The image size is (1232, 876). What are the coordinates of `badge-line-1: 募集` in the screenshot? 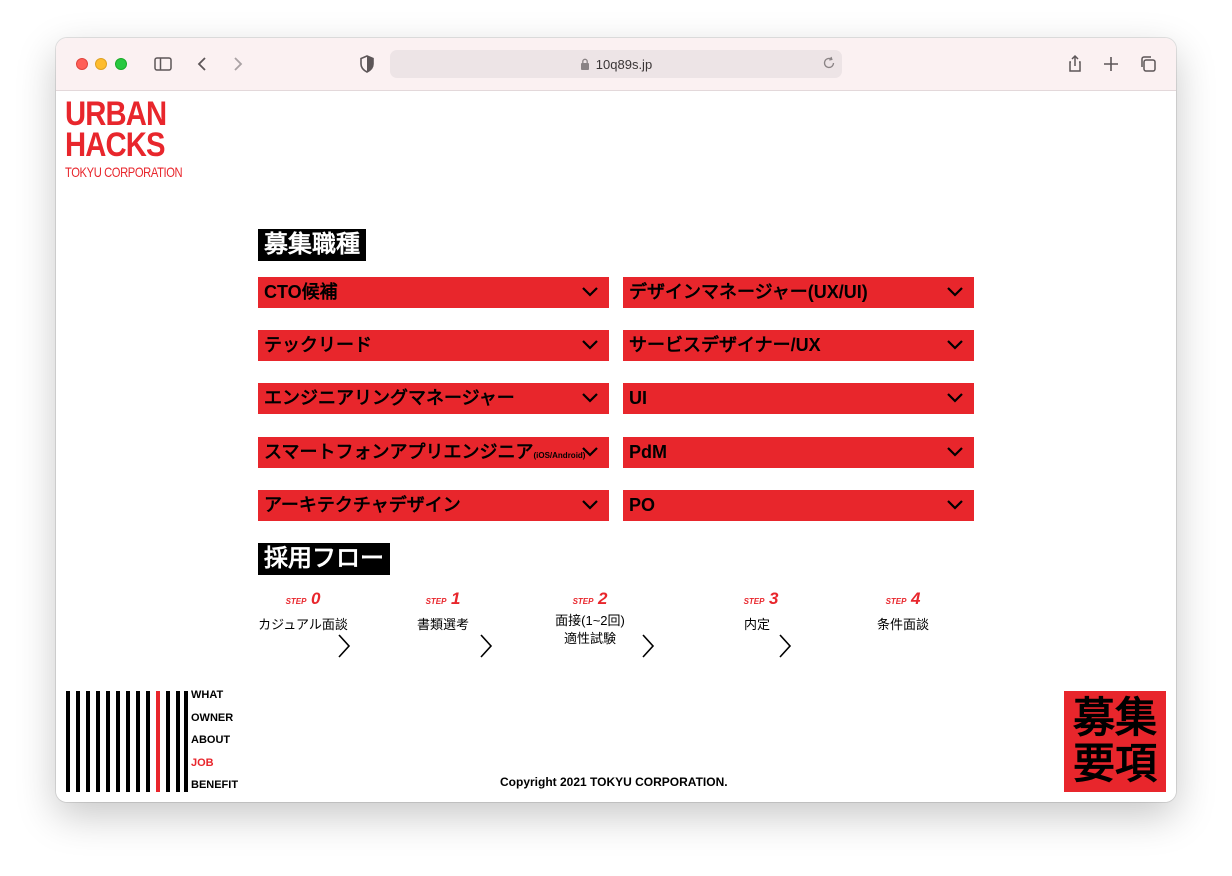 It's located at (1114, 717).